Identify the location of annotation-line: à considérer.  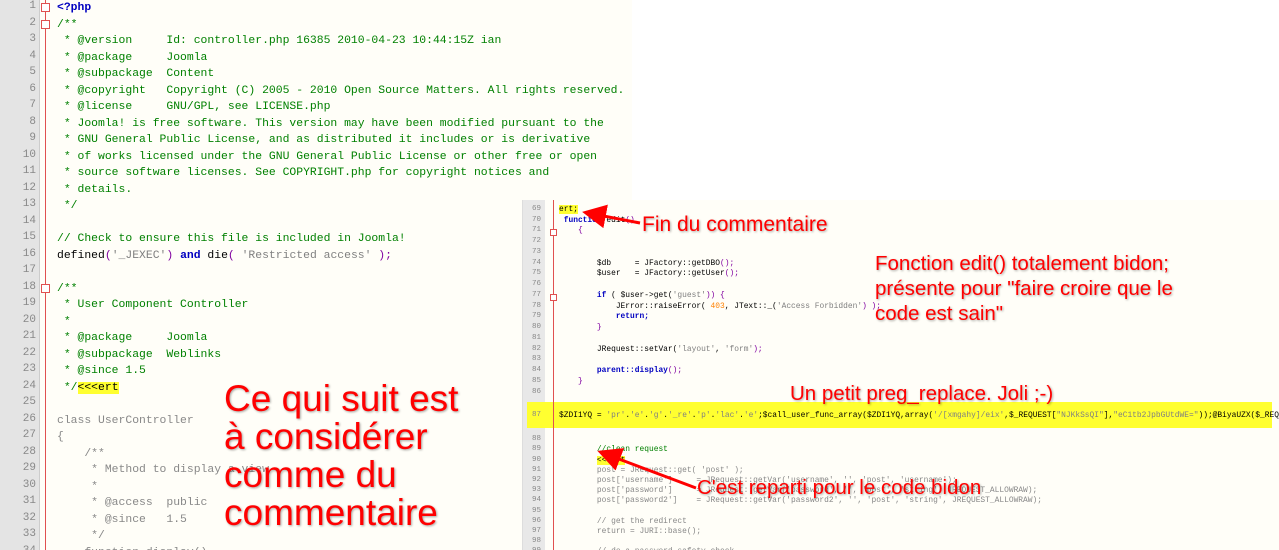
(326, 436).